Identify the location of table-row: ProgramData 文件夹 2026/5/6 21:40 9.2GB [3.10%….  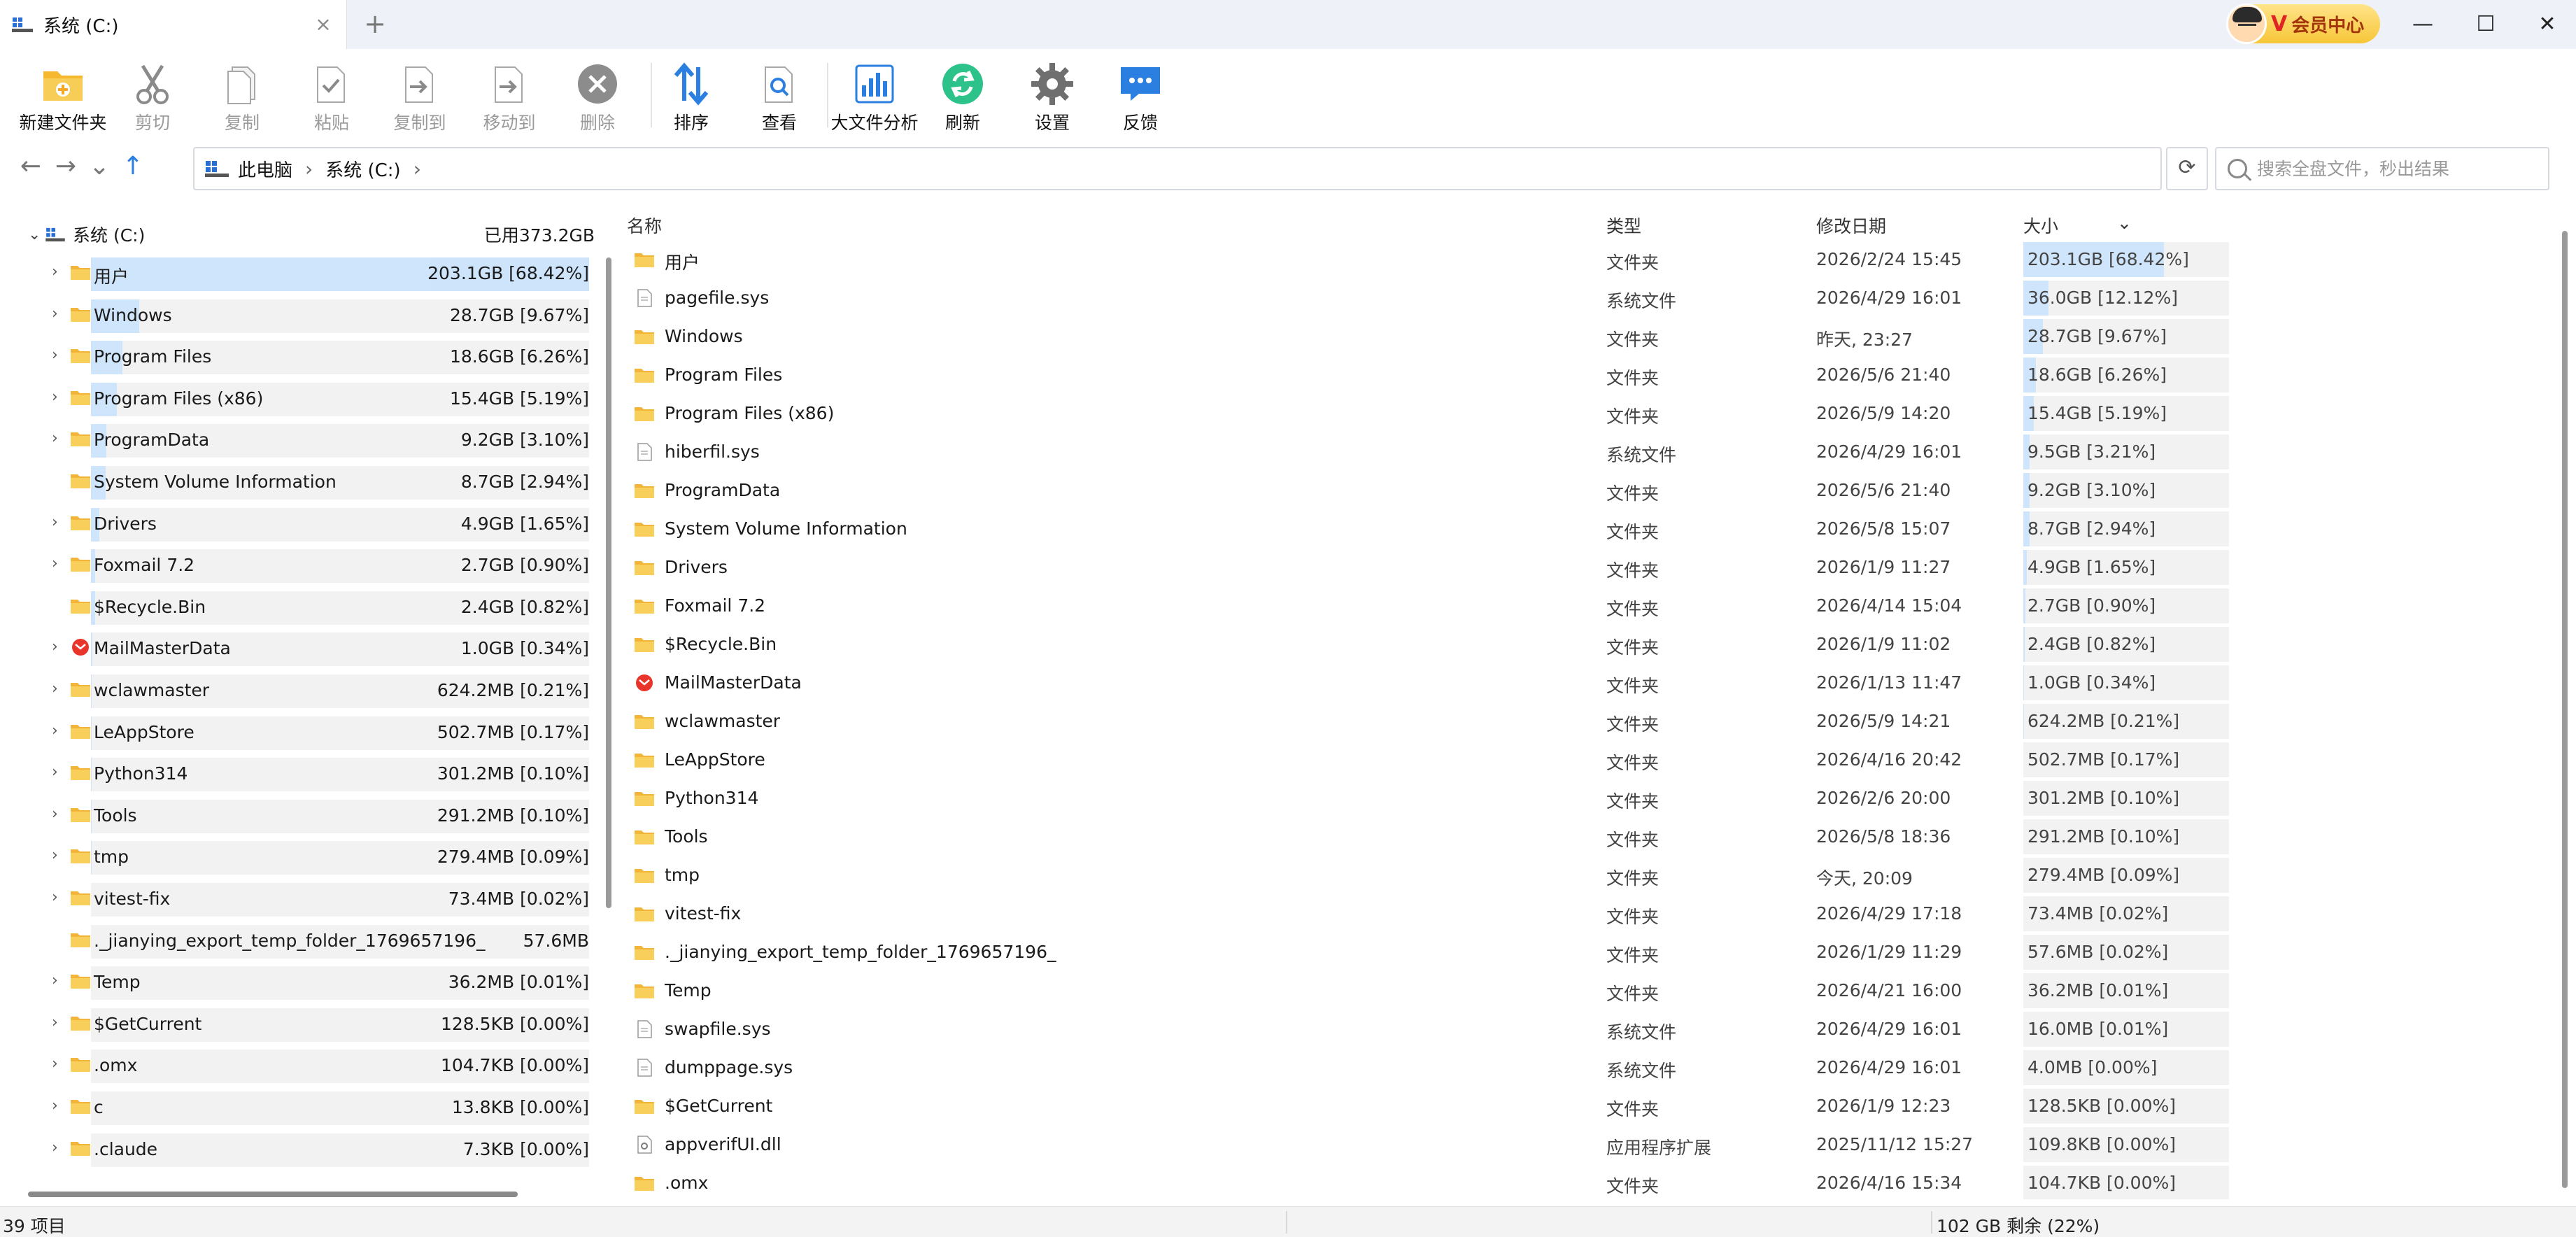
(1424, 491).